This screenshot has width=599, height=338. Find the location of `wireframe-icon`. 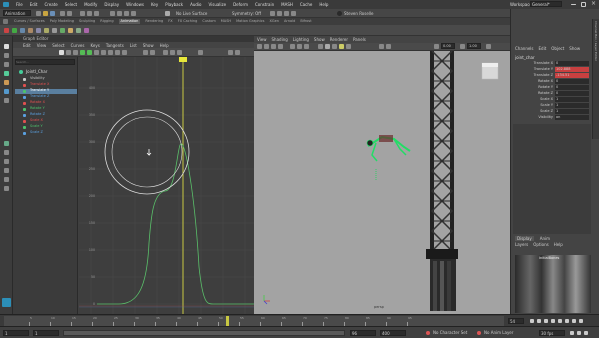

wireframe-icon is located at coordinates (320, 46).